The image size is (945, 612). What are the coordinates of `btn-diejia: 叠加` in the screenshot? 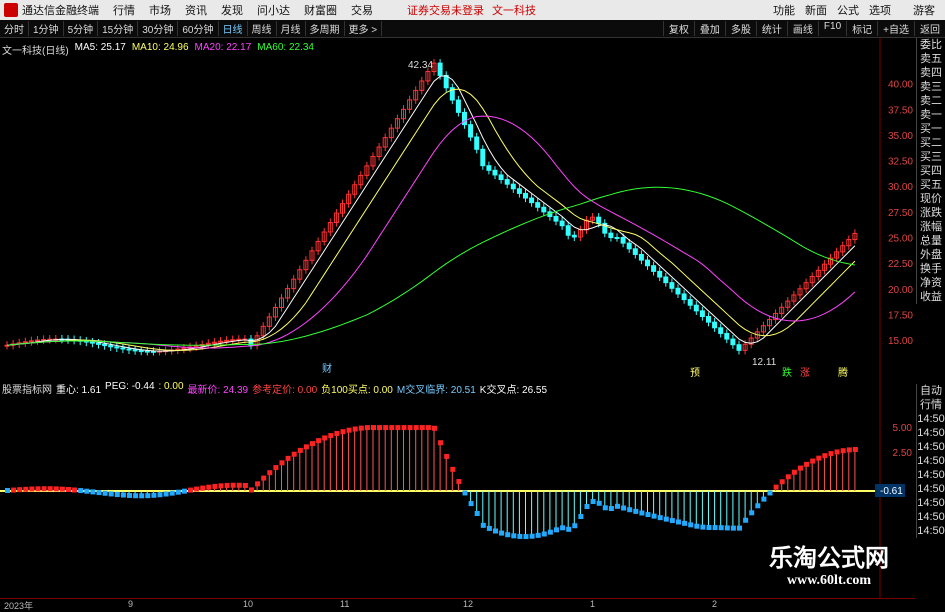 It's located at (709, 28).